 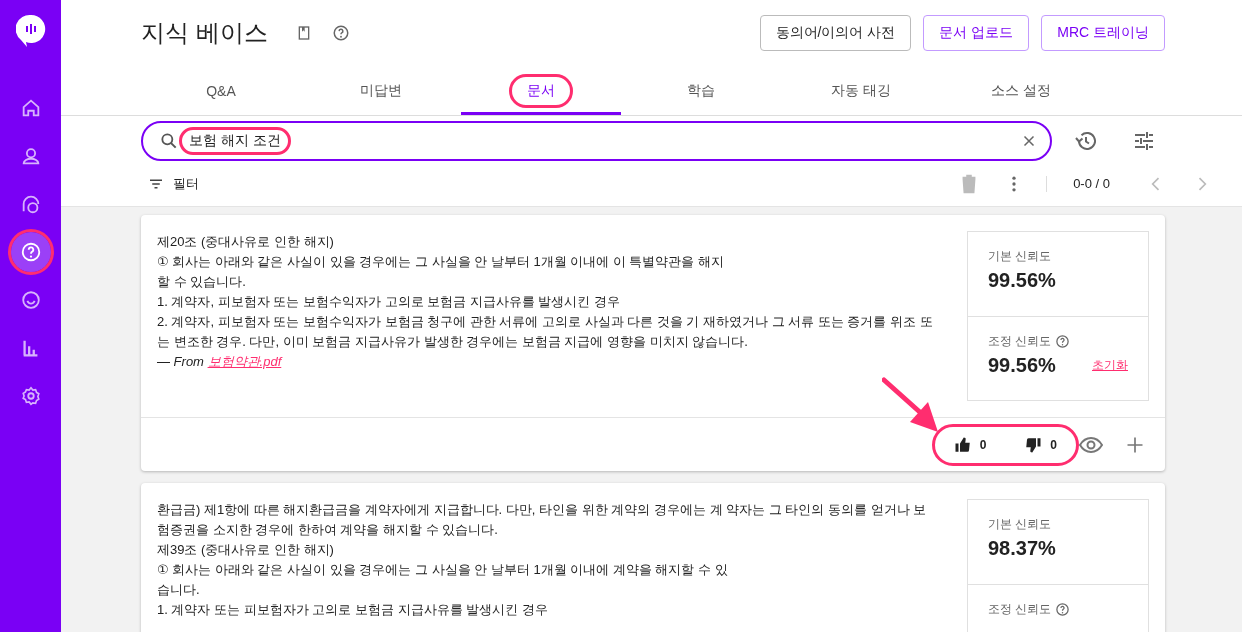 I want to click on filter-label: 필터, so click(x=186, y=183).